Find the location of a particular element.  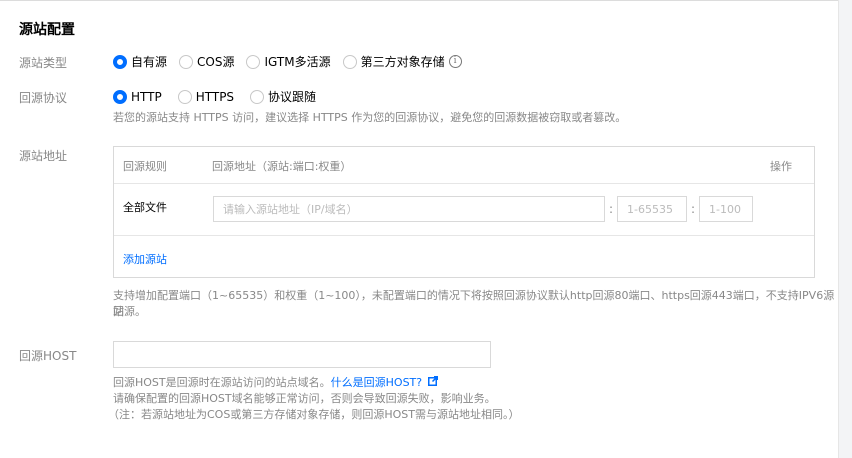

row-divider is located at coordinates (464, 235).